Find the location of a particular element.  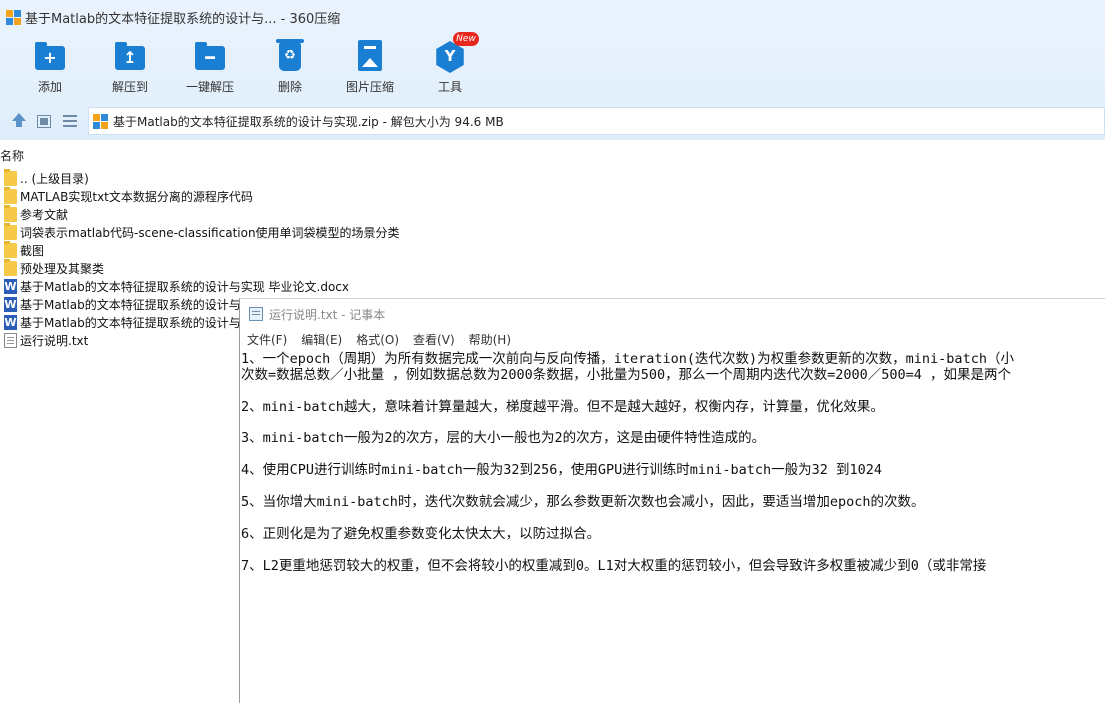

extract-to-button: ↥ 解压到 is located at coordinates (130, 69).